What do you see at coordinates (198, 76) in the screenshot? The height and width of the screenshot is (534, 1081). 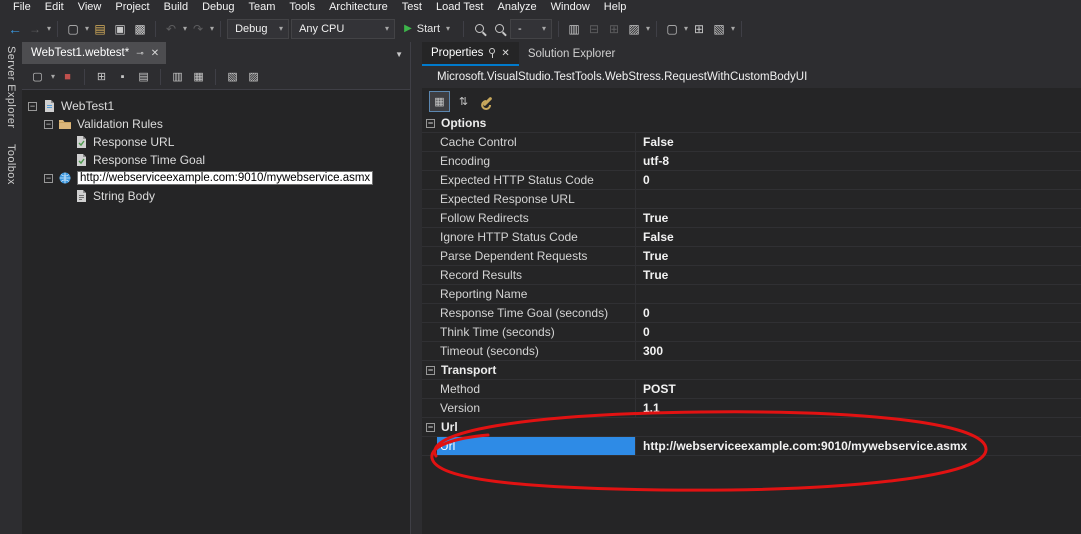 I see `add-plugin-icon: ▦` at bounding box center [198, 76].